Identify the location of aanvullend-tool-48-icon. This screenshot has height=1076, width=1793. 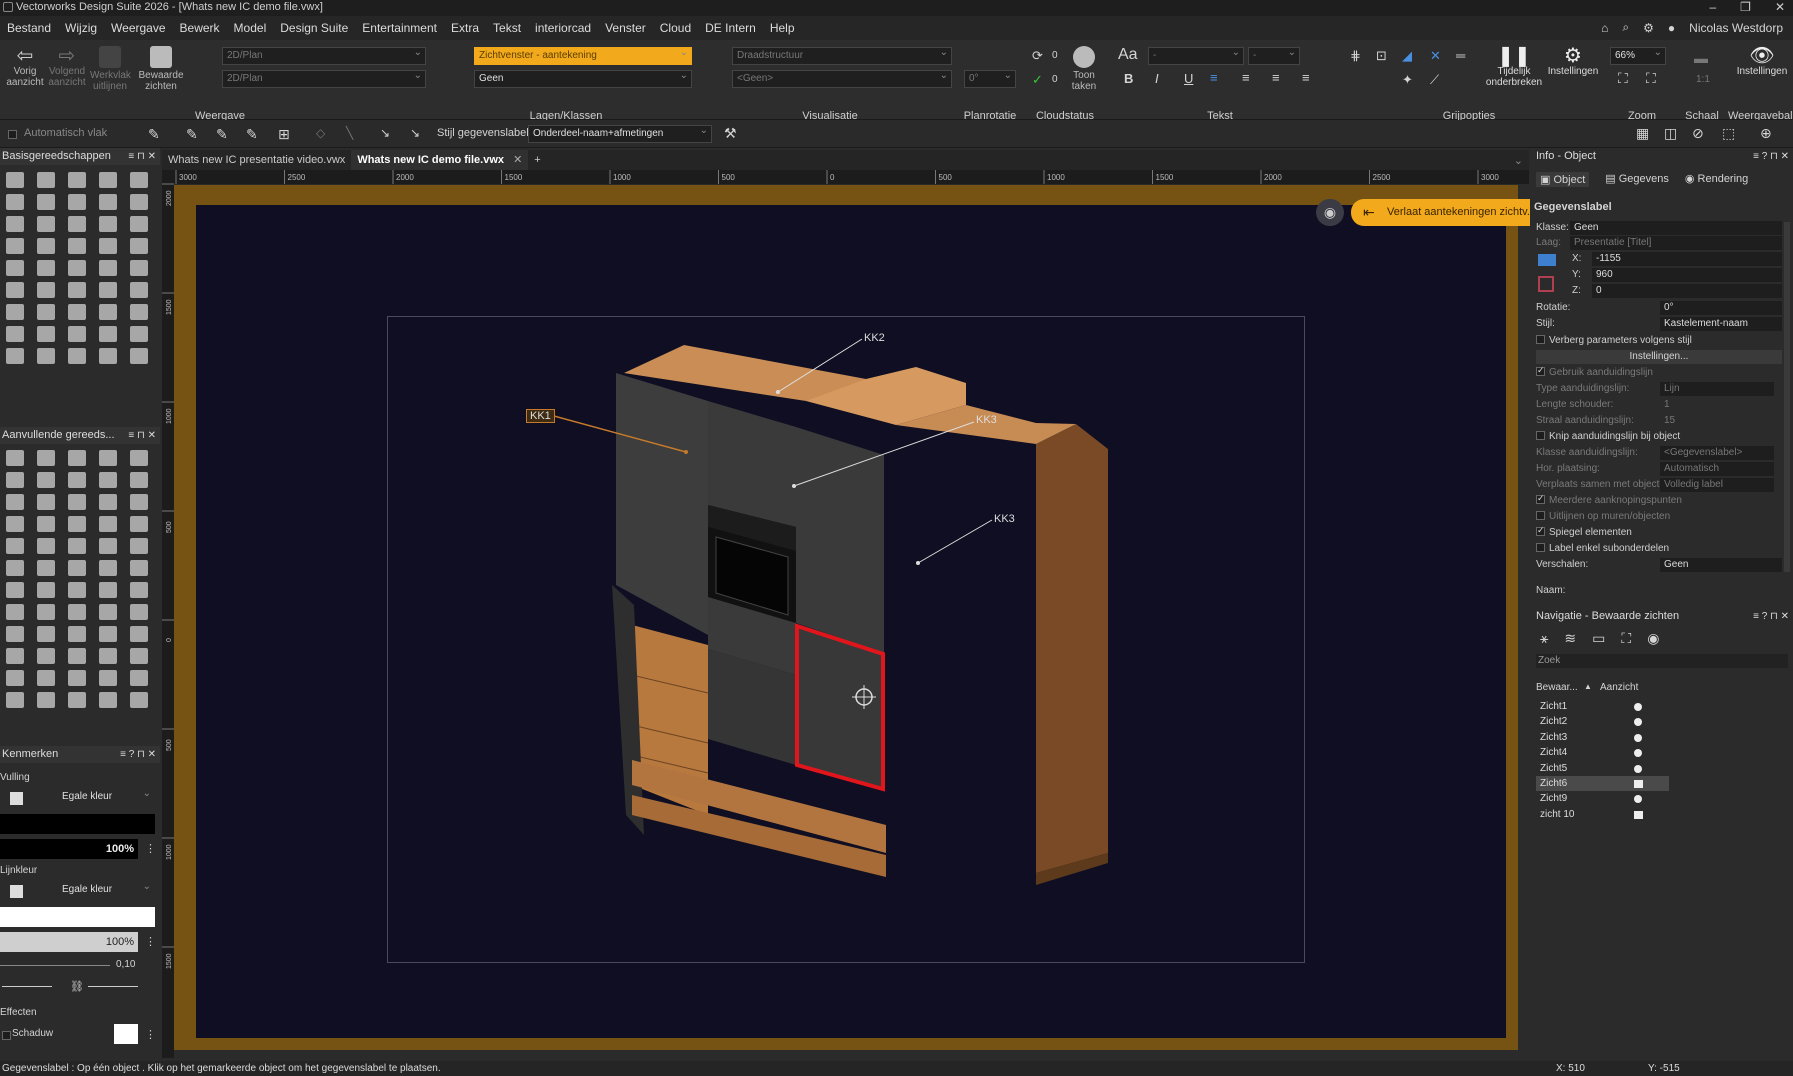
(77, 656).